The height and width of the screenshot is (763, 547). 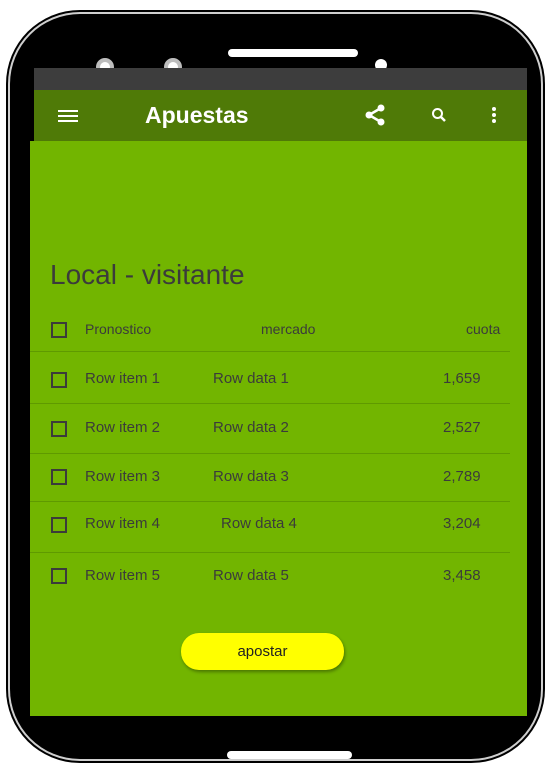 What do you see at coordinates (494, 115) in the screenshot?
I see `more-vert-icon` at bounding box center [494, 115].